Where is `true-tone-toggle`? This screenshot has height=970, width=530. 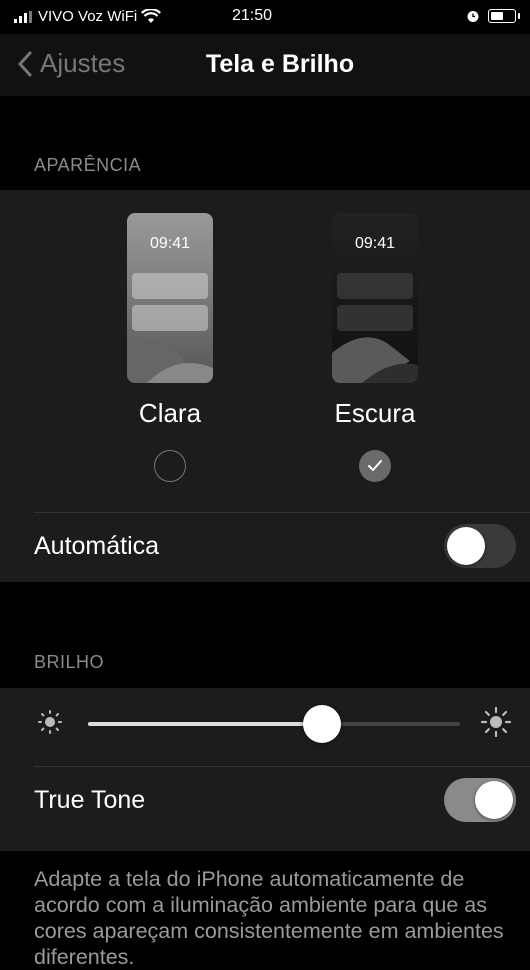 true-tone-toggle is located at coordinates (480, 800).